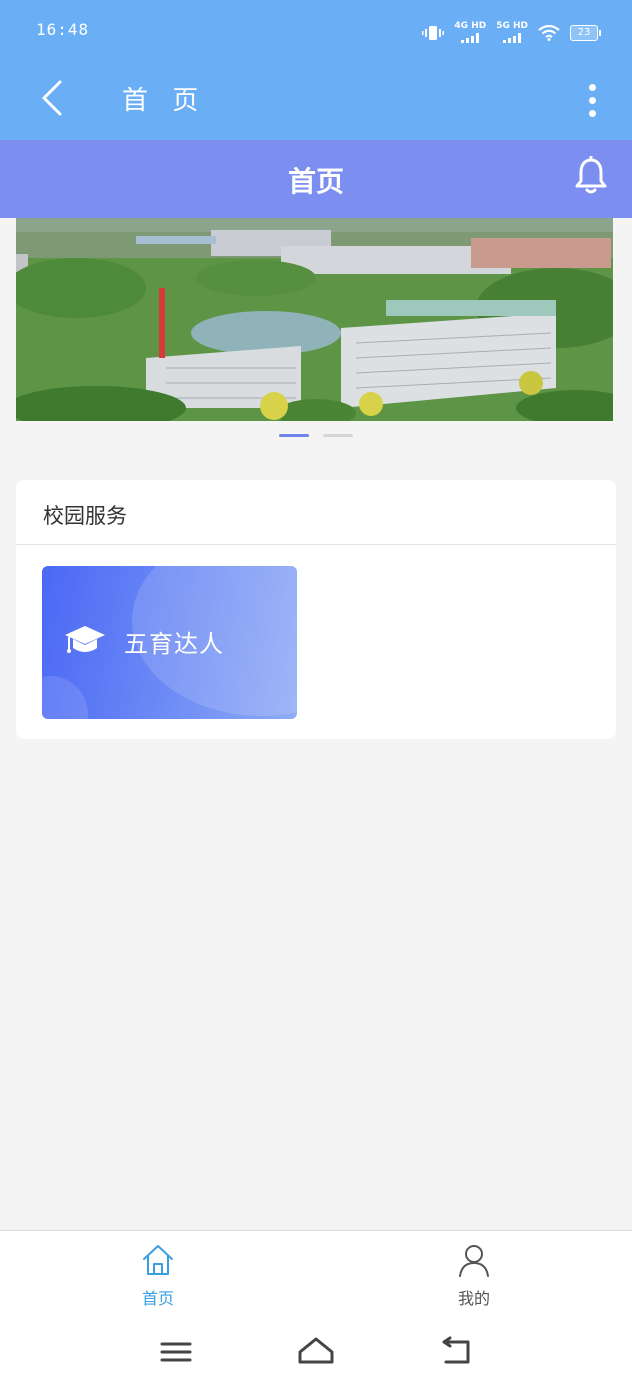 This screenshot has height=1391, width=632. I want to click on back-nav-icon, so click(456, 1352).